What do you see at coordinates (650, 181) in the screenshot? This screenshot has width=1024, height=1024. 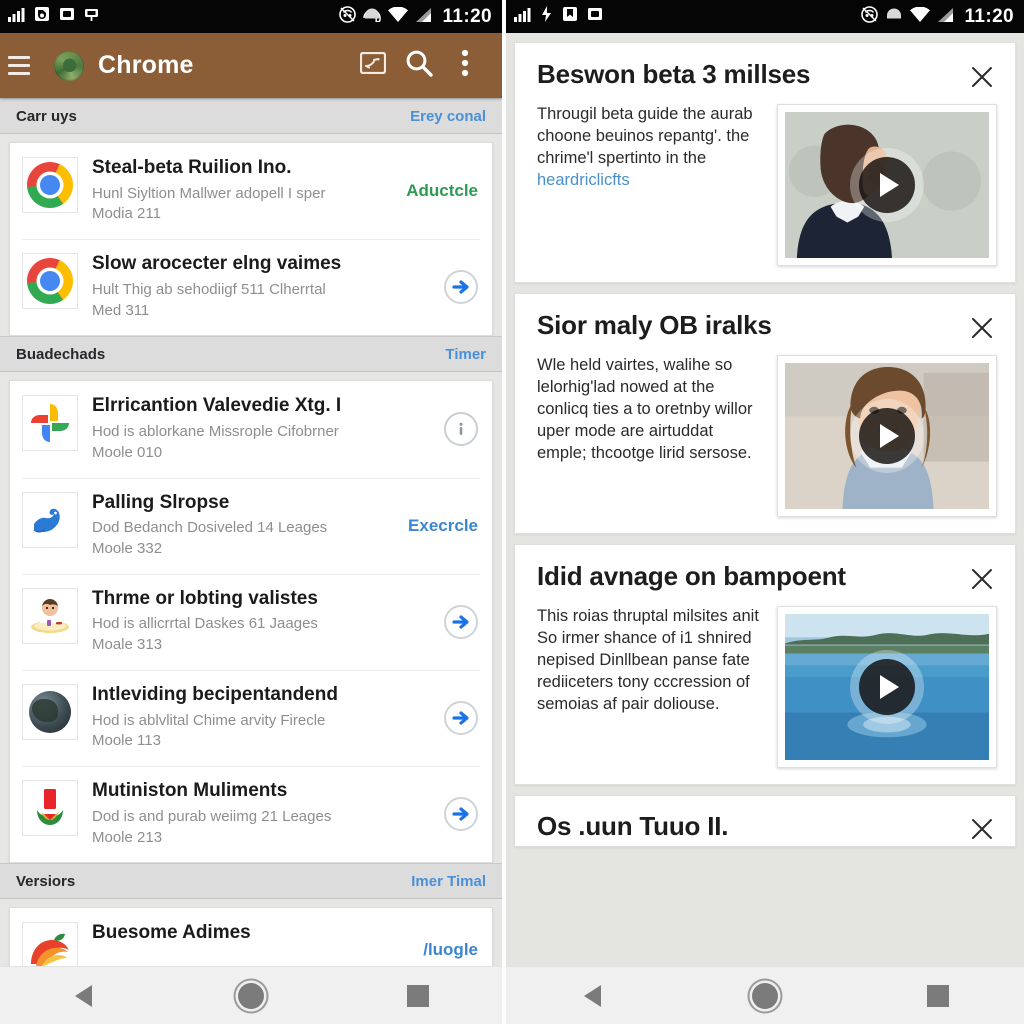 I see `card-link: heardriclicfts` at bounding box center [650, 181].